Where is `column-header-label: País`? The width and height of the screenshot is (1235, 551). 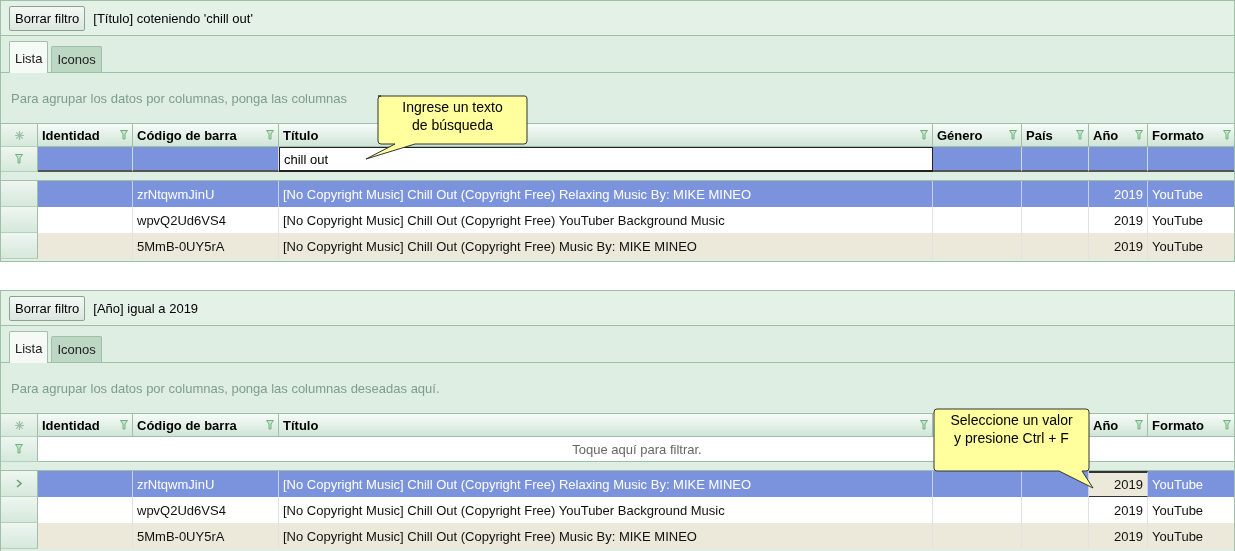 column-header-label: País is located at coordinates (1039, 135).